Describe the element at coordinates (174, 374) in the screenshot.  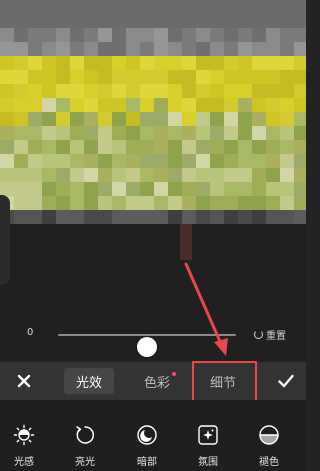
I see `new-badge-dot` at that location.